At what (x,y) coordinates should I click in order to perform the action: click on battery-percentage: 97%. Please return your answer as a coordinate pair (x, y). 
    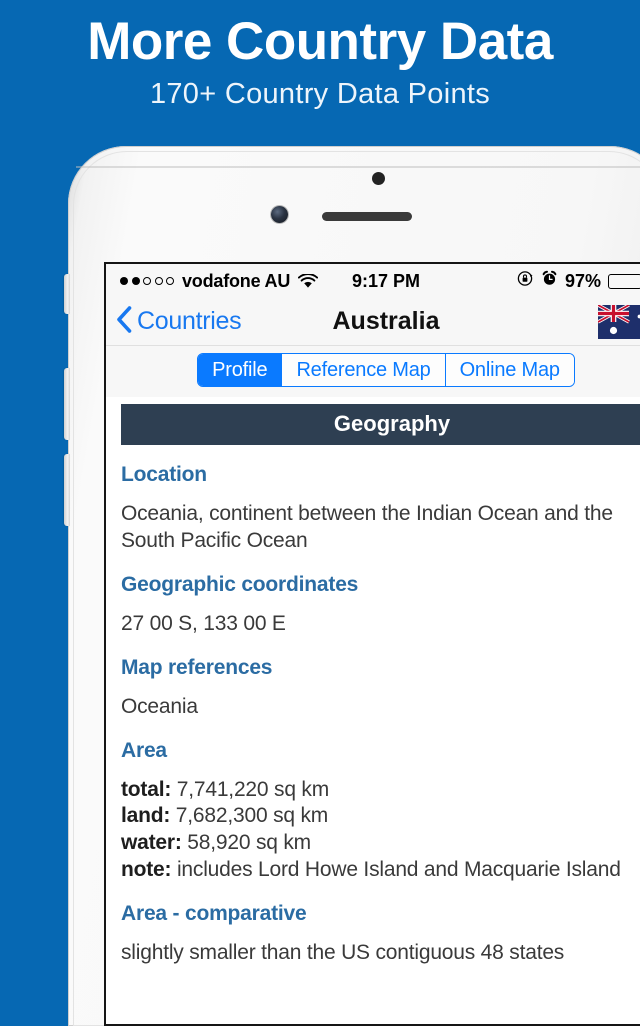
    Looking at the image, I should click on (582, 280).